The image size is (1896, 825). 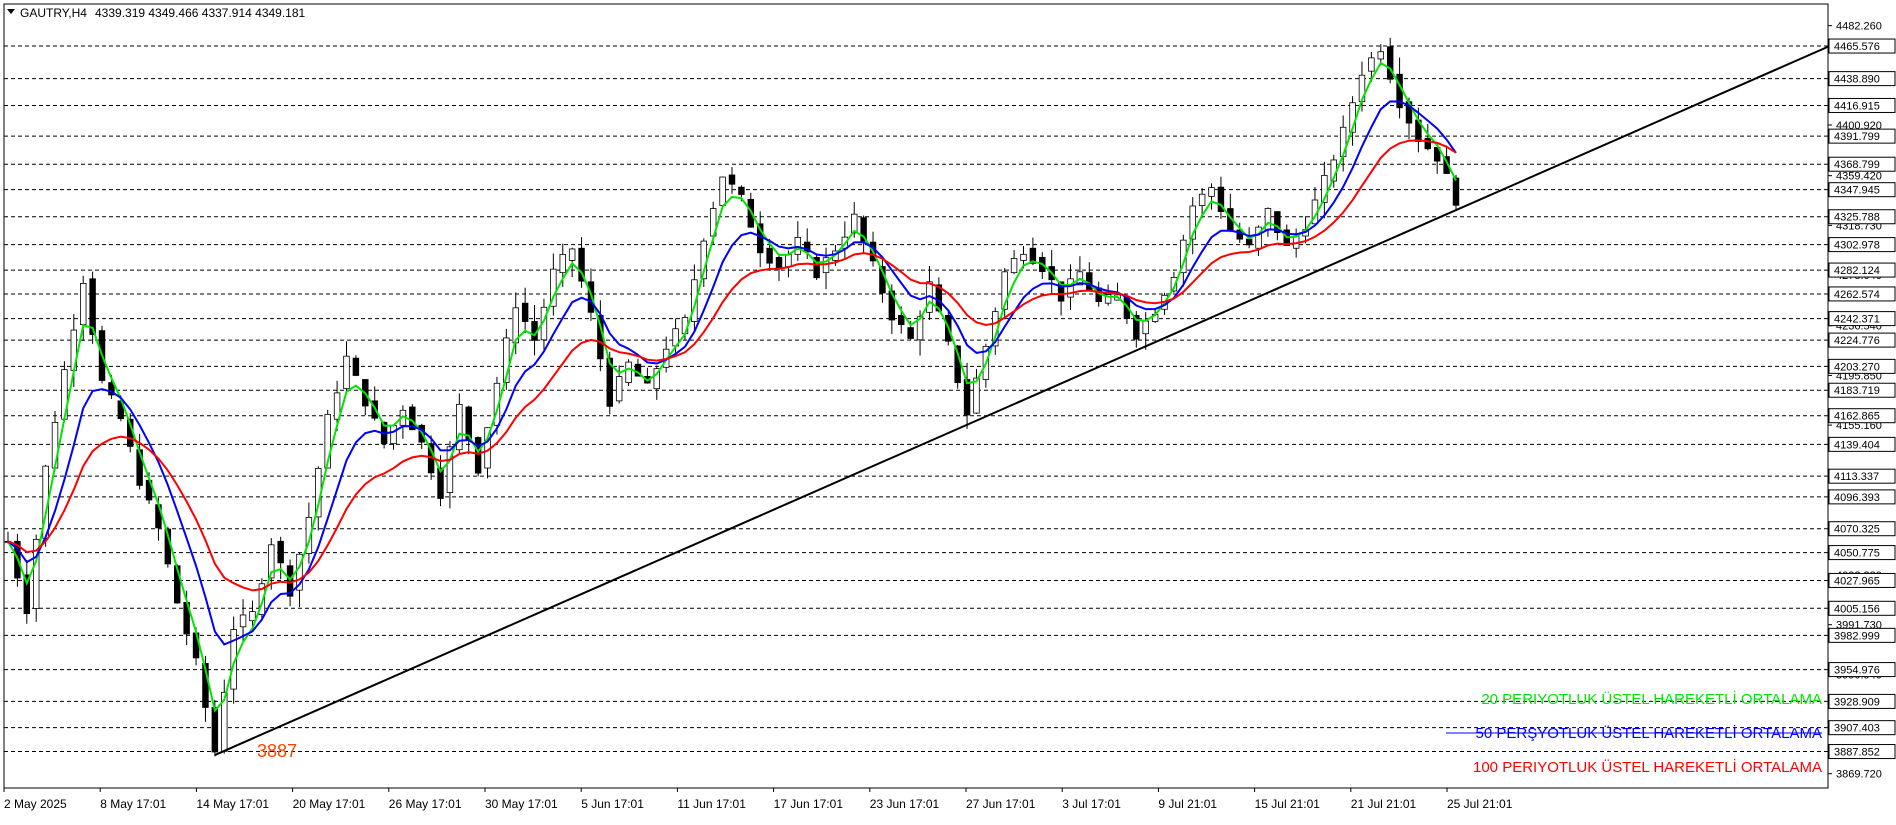 I want to click on level-label: 4262.574, so click(x=1857, y=295).